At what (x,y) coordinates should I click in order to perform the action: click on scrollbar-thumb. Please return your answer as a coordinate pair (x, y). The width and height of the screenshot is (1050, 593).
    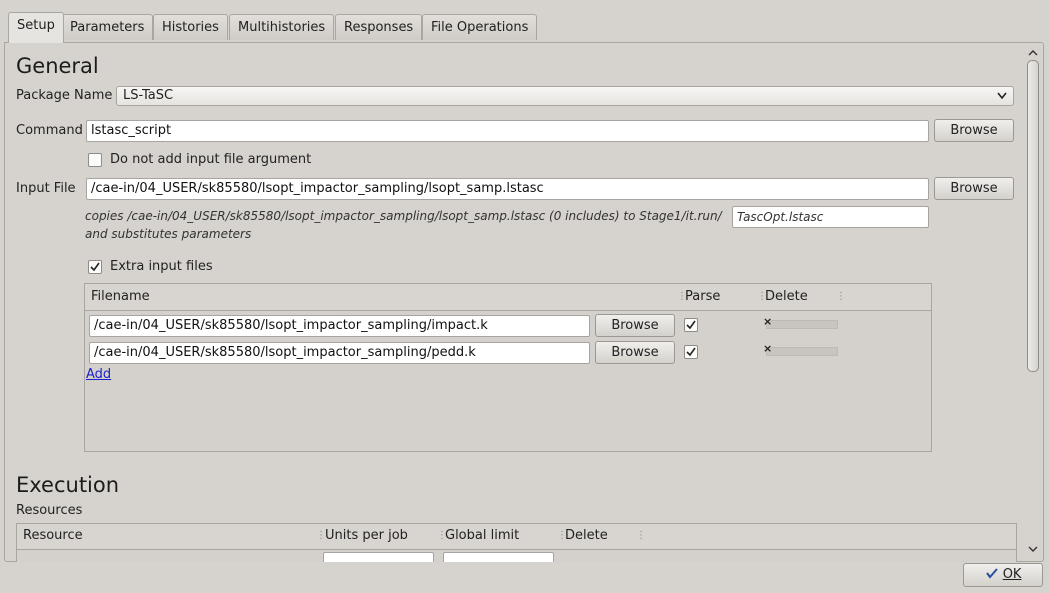
    Looking at the image, I should click on (1033, 216).